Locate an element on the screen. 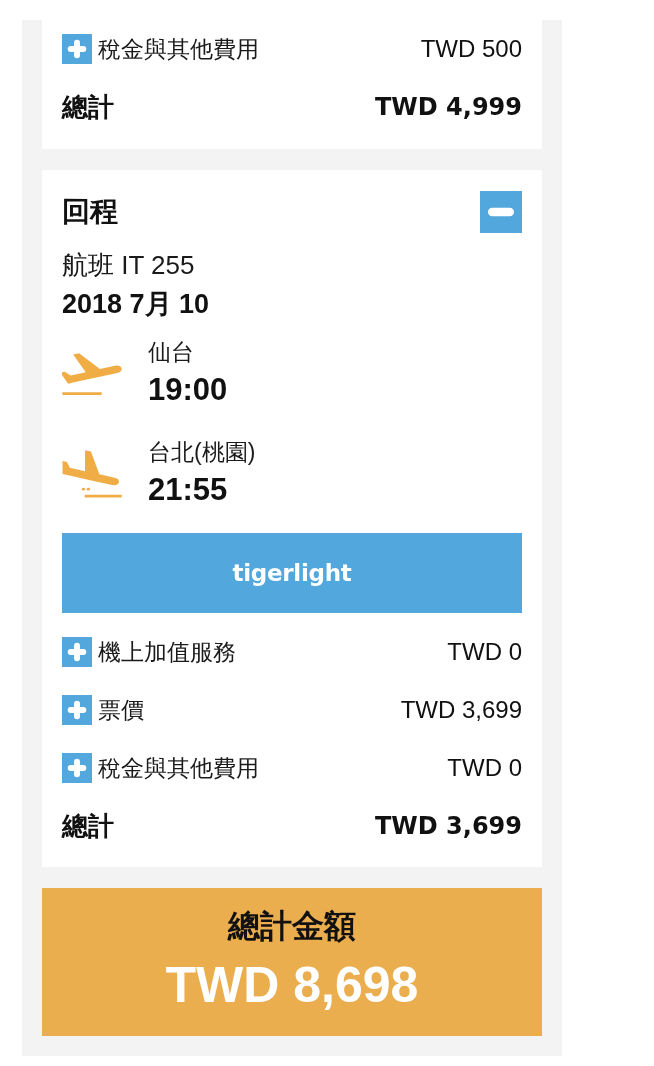  fee-label: 票價 is located at coordinates (121, 710).